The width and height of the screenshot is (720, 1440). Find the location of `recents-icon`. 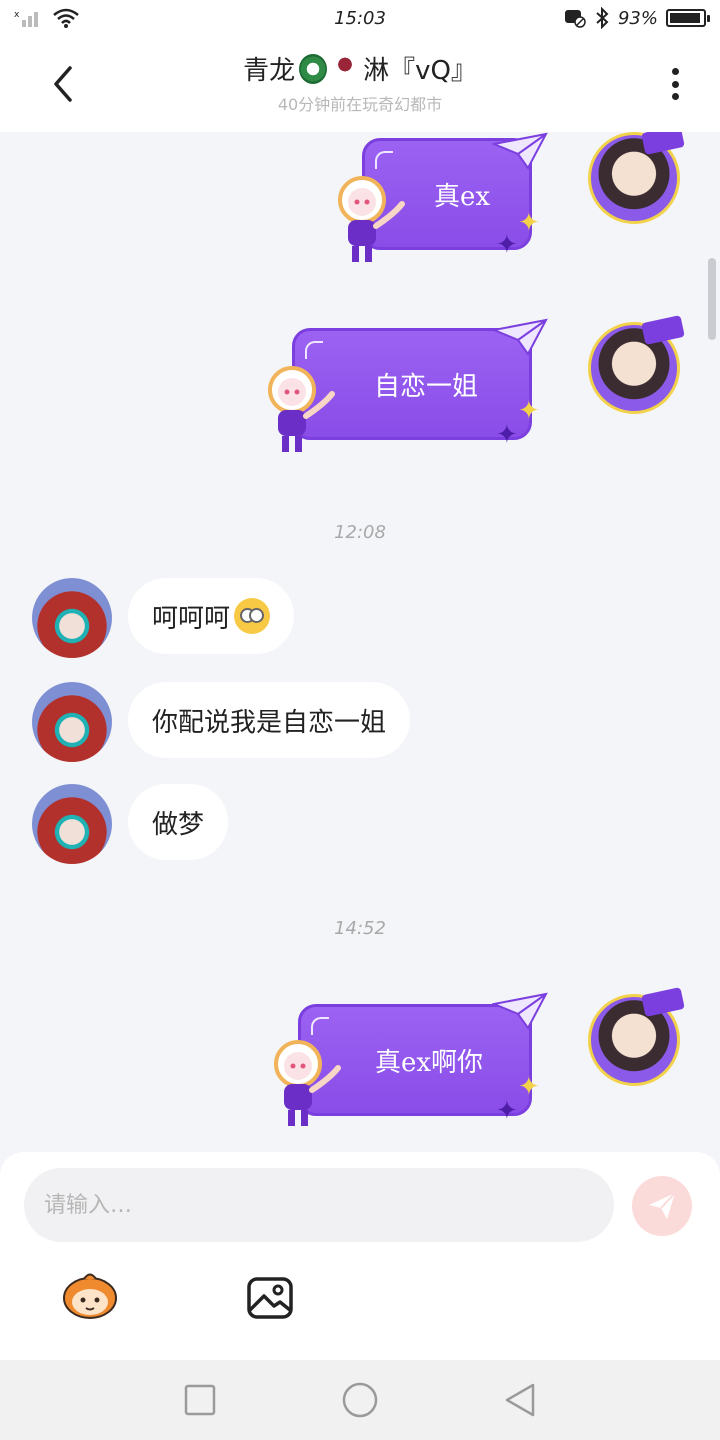

recents-icon is located at coordinates (200, 1400).